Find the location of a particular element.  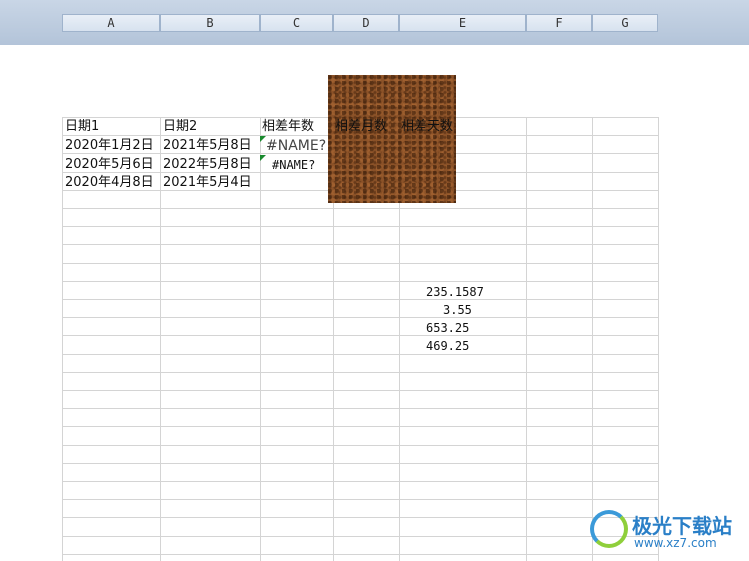

cell-a2: 2020年1月2日 is located at coordinates (109, 146).